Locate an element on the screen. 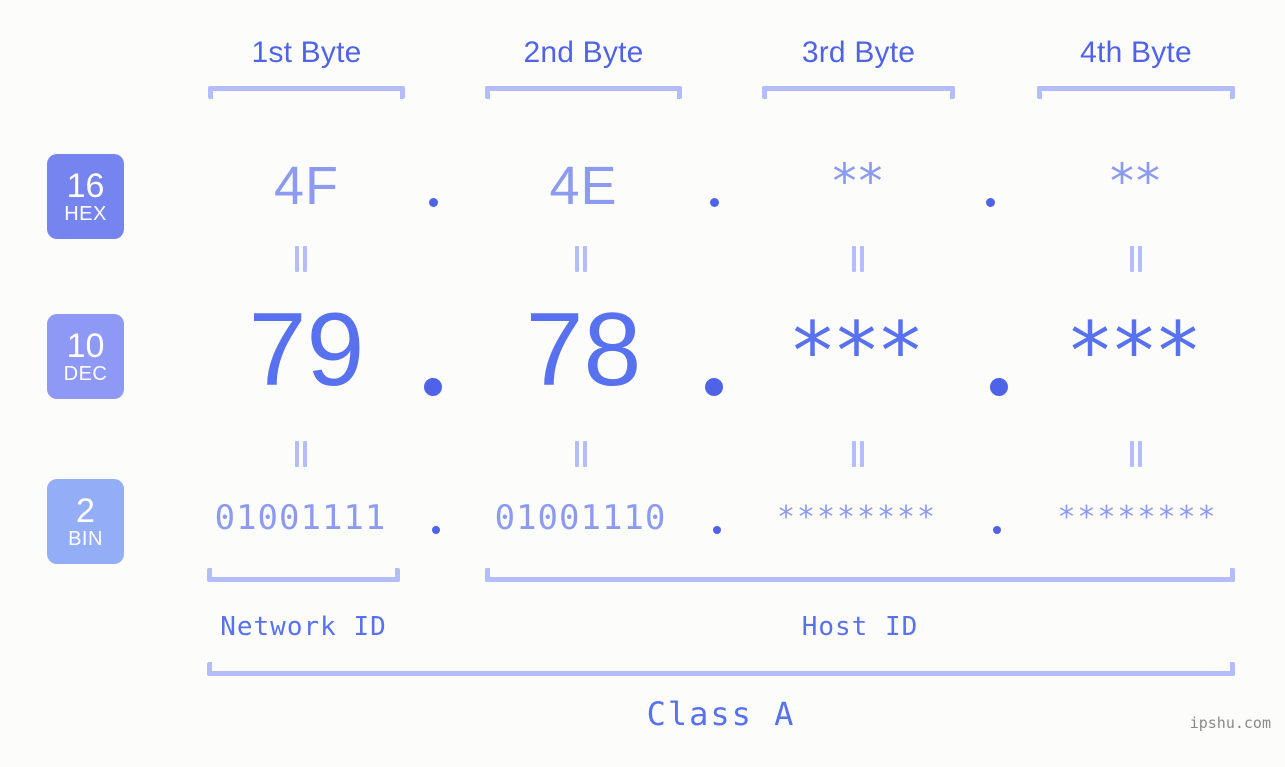  dec-byte-2: 78 is located at coordinates (583, 350).